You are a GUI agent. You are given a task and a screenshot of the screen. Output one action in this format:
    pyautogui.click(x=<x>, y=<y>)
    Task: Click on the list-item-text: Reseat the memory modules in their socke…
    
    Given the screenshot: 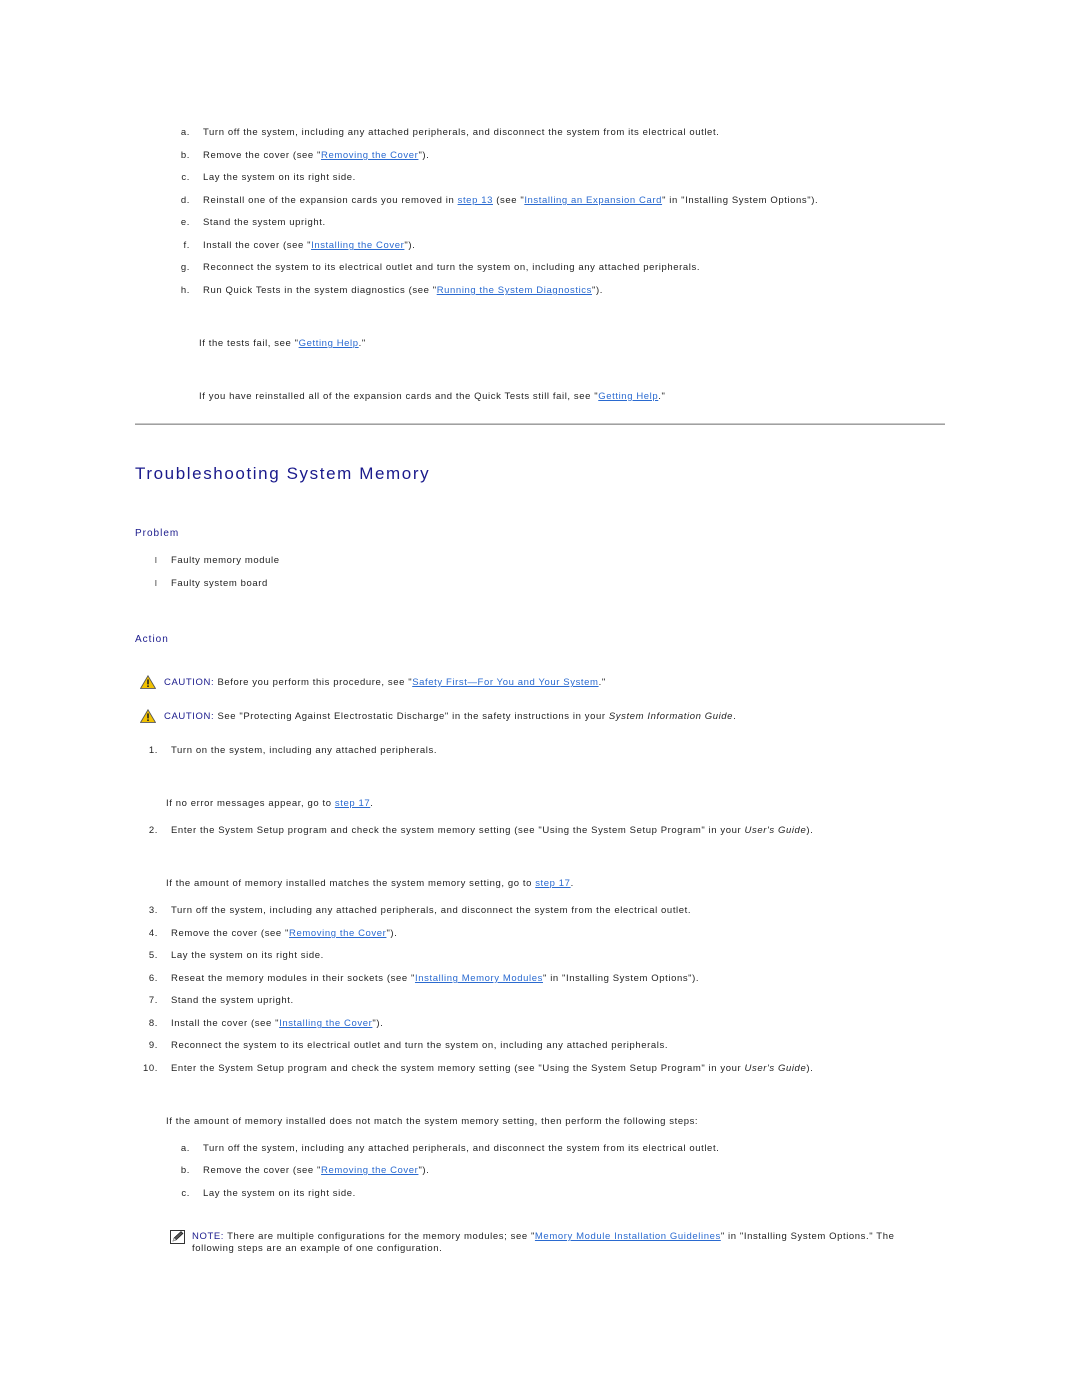 What is the action you would take?
    pyautogui.click(x=435, y=979)
    